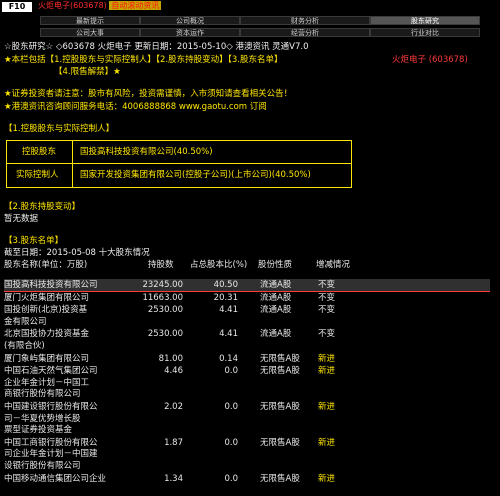 The width and height of the screenshot is (500, 496). What do you see at coordinates (38, 430) in the screenshot?
I see `shareholder-name: 票型证券投资基金` at bounding box center [38, 430].